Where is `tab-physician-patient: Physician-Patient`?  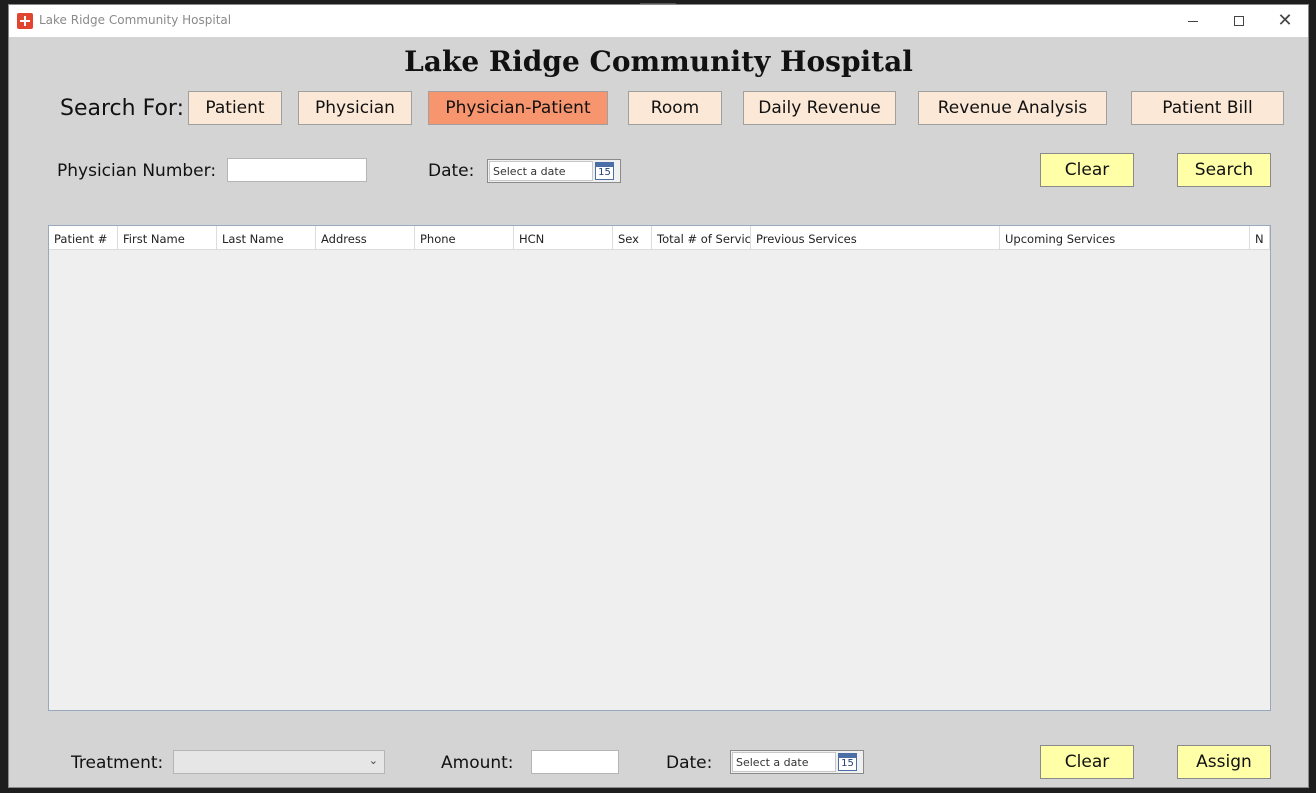
tab-physician-patient: Physician-Patient is located at coordinates (518, 108).